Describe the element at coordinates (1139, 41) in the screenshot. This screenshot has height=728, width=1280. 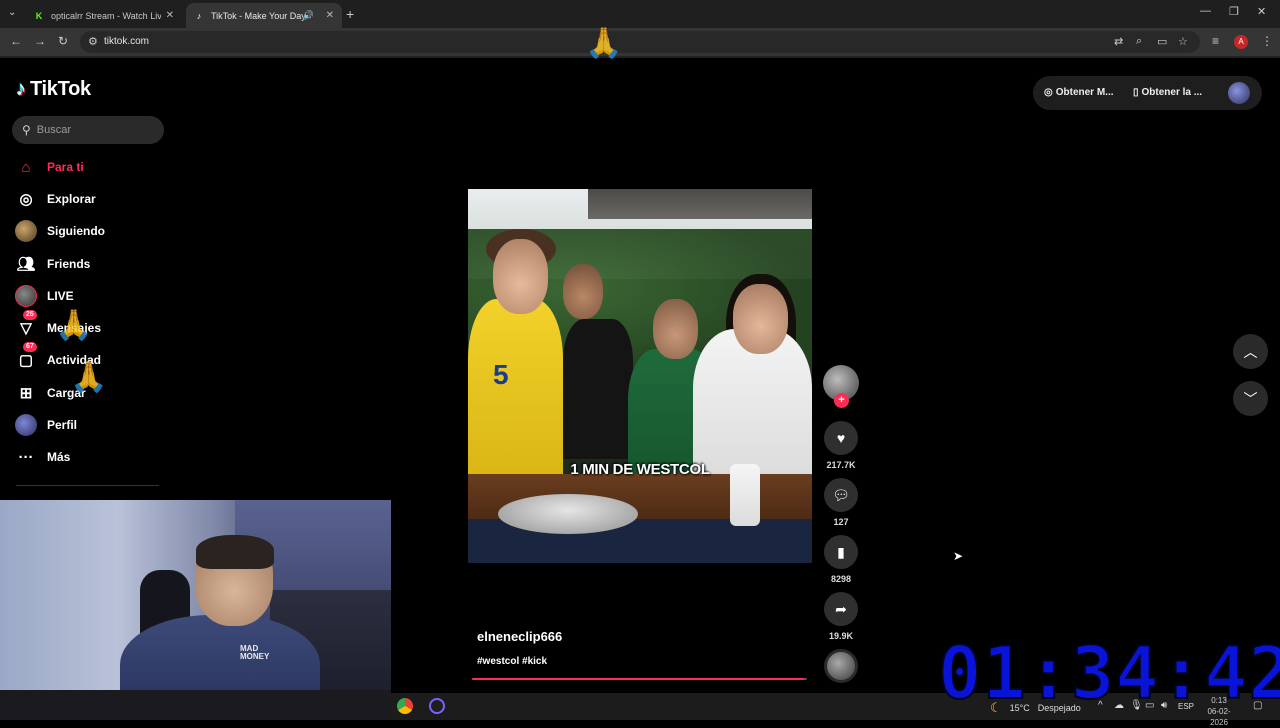
I see `zoom-icon: ⌕` at that location.